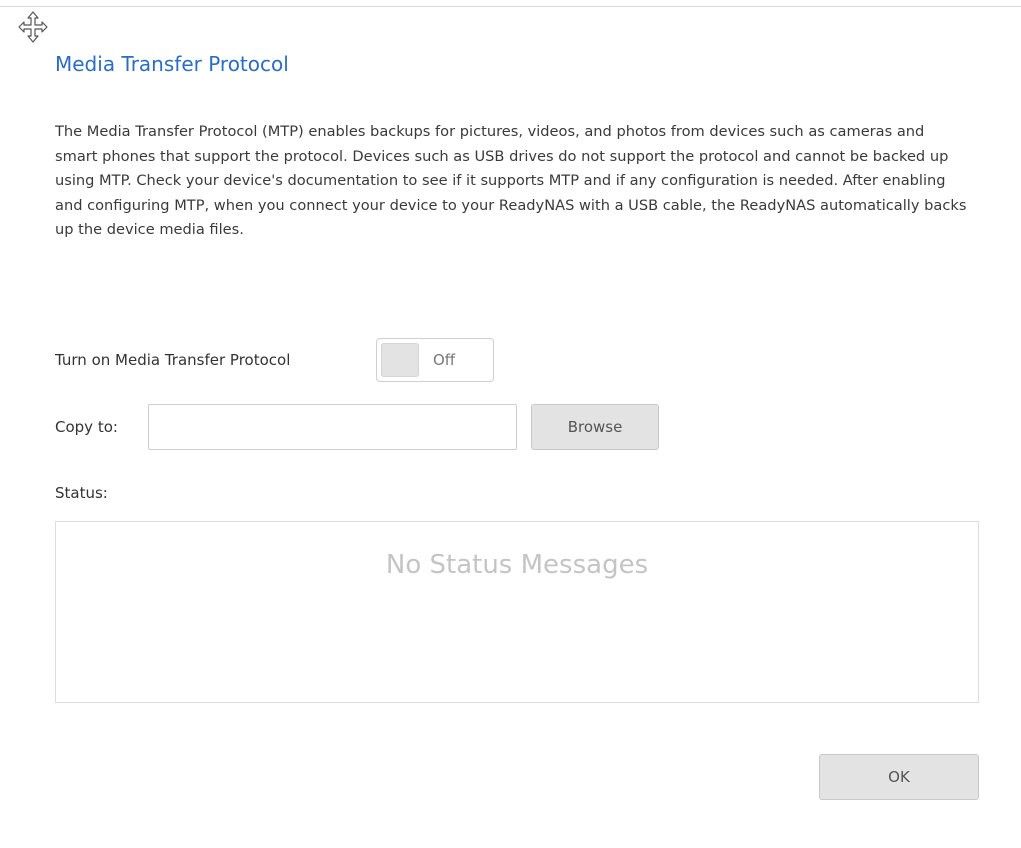 The image size is (1021, 848). I want to click on mtp-toggle: Off, so click(435, 360).